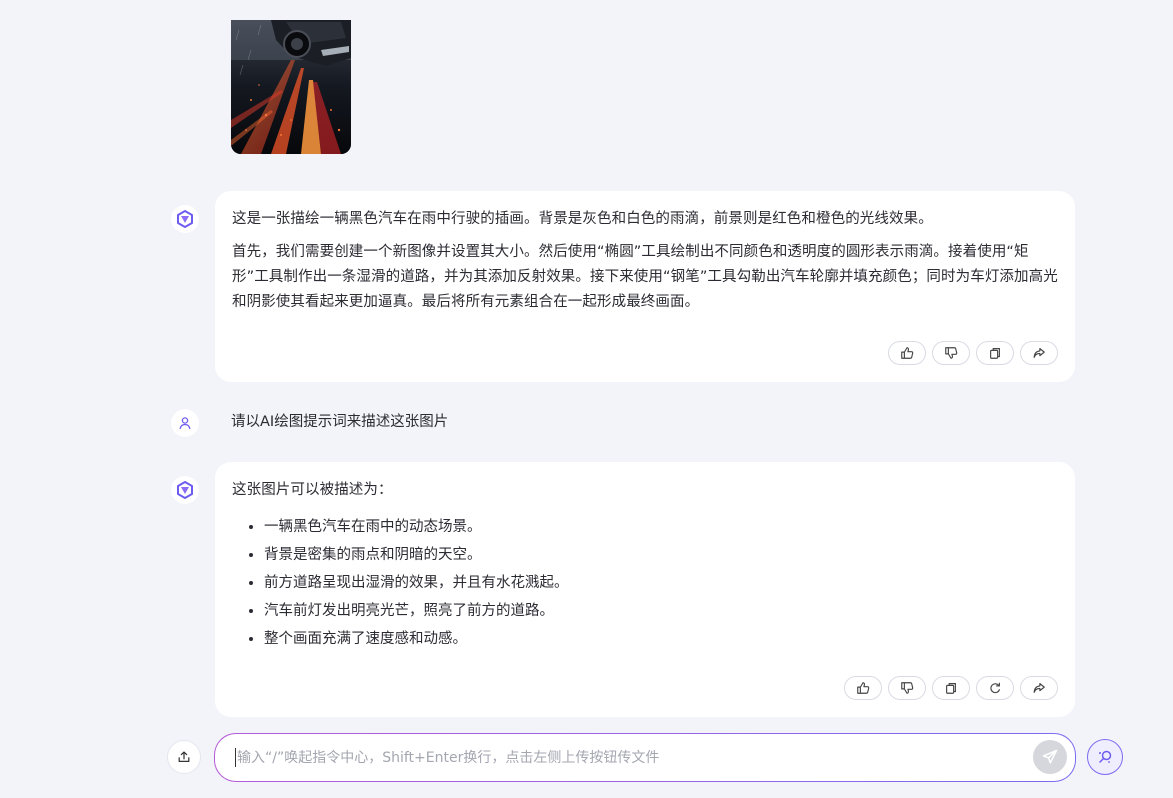  What do you see at coordinates (661, 639) in the screenshot?
I see `list-item: 整个画面充满了速度感和动感。` at bounding box center [661, 639].